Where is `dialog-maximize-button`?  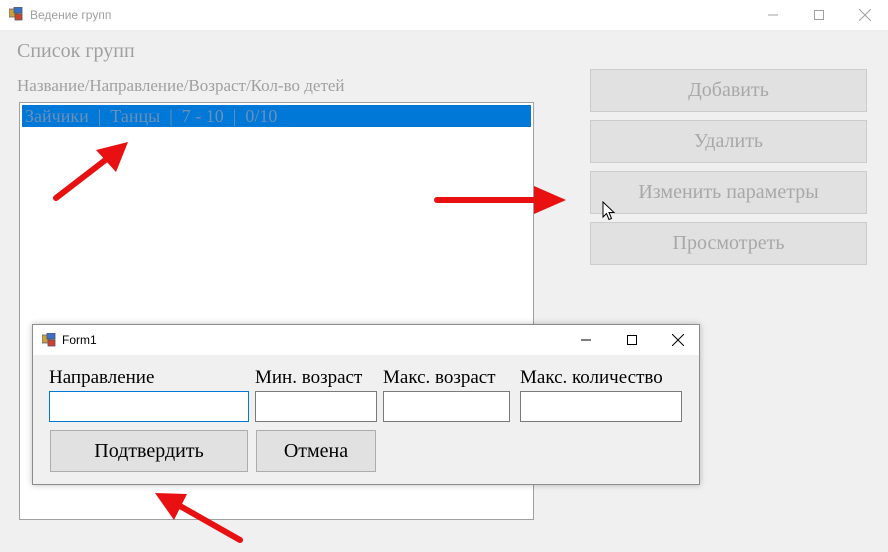
dialog-maximize-button is located at coordinates (632, 340).